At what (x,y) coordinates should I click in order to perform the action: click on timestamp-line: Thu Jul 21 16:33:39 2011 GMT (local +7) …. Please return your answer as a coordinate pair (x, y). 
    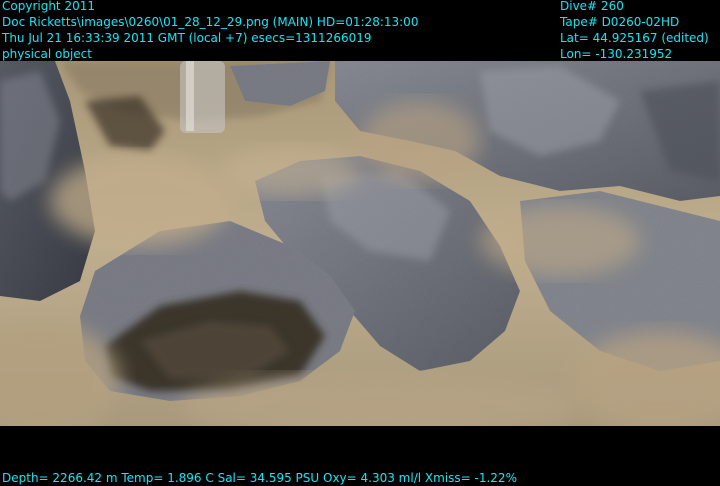
    Looking at the image, I should click on (187, 38).